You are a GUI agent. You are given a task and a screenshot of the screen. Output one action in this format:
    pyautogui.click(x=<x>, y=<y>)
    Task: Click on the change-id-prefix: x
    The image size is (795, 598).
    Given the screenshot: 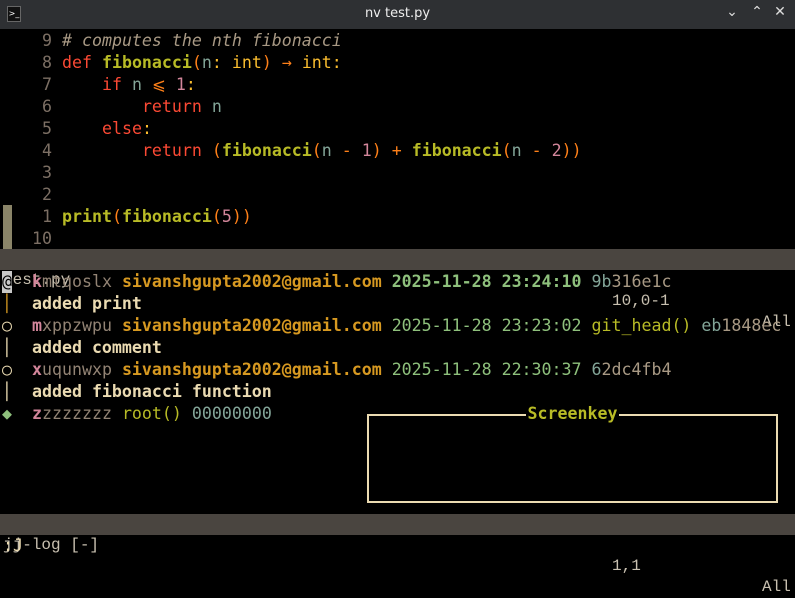 What is the action you would take?
    pyautogui.click(x=37, y=369)
    